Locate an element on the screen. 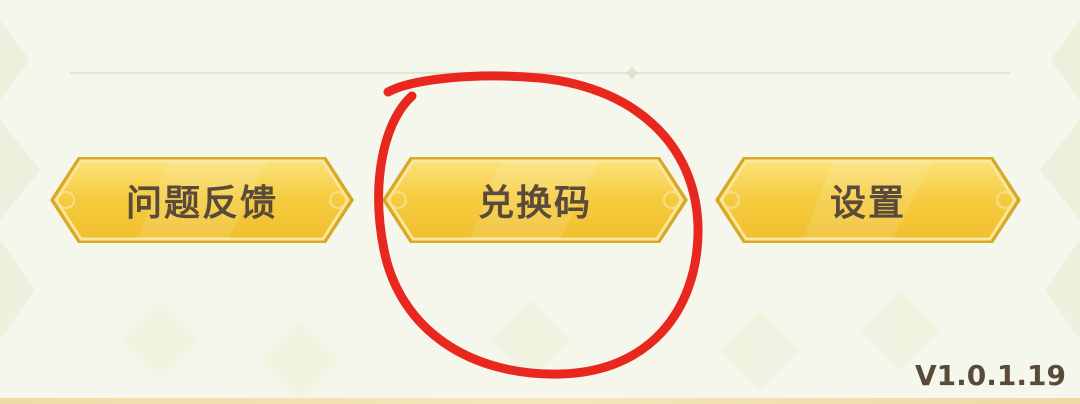 The image size is (1080, 404). settings-button-label: 设置 is located at coordinates (867, 203).